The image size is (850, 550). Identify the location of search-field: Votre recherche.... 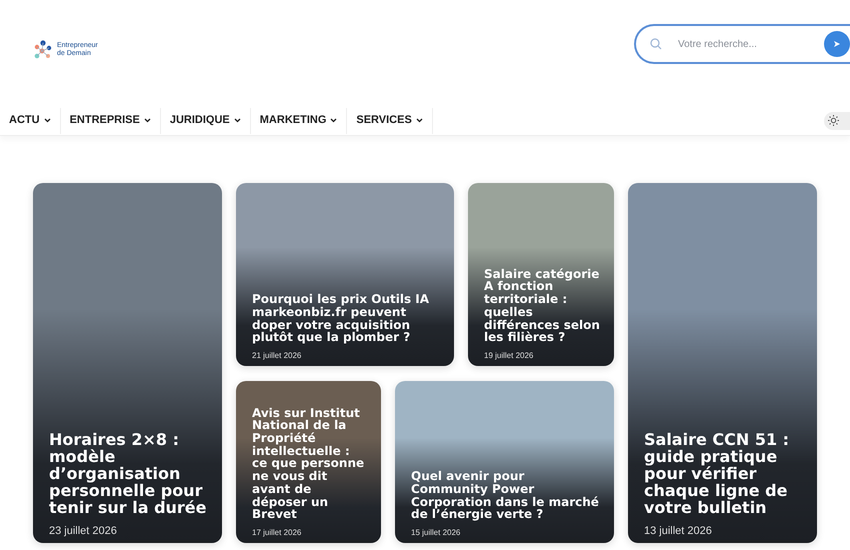
(742, 44).